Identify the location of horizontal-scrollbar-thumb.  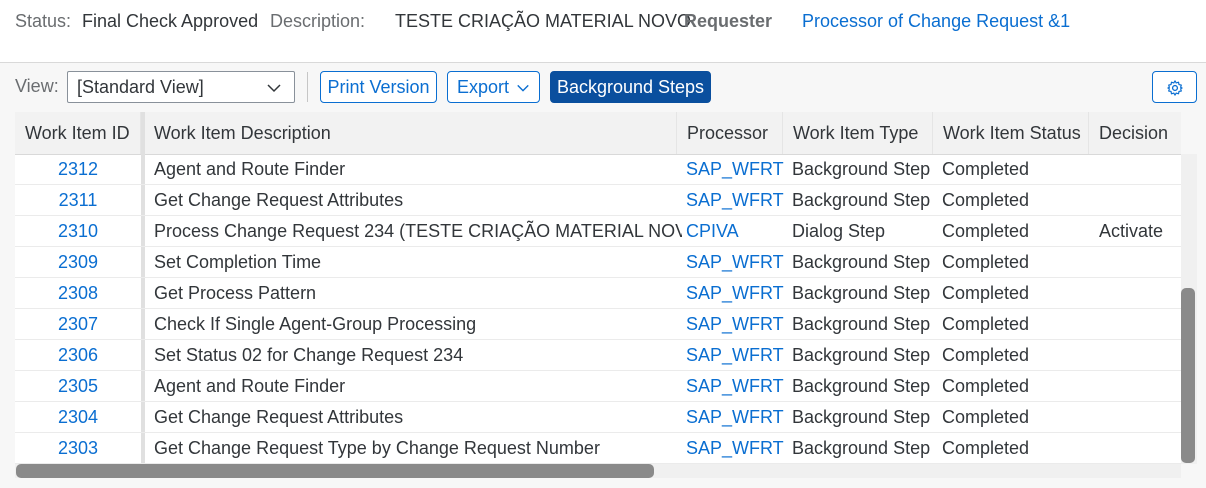
(335, 471).